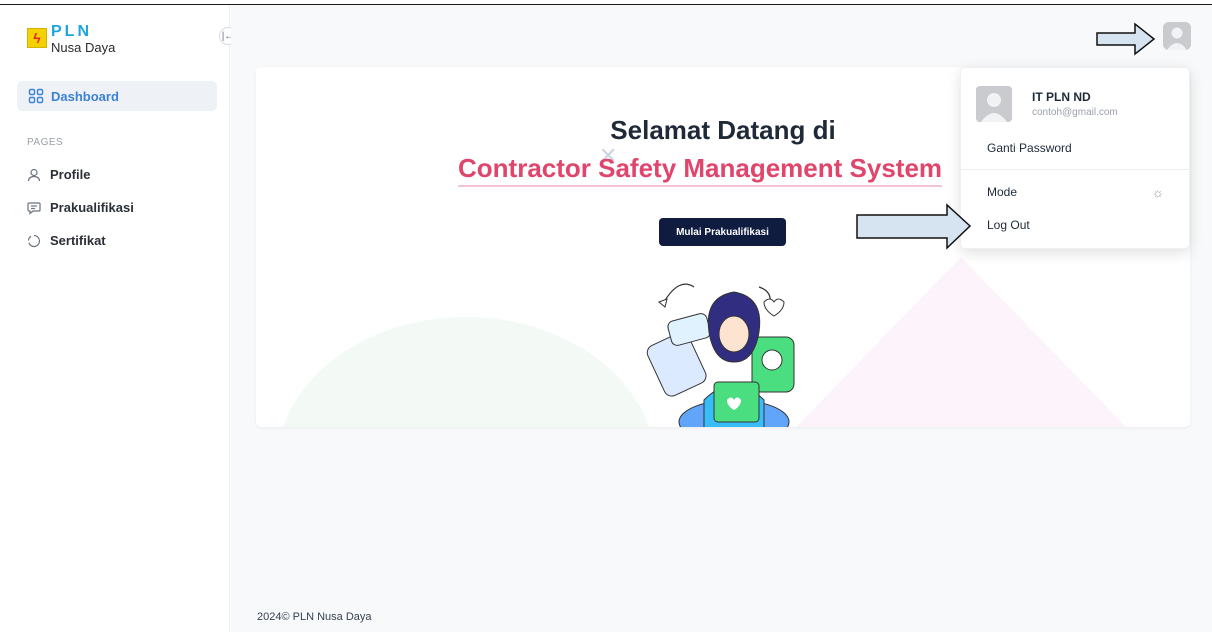  I want to click on user-avatar-button, so click(1177, 36).